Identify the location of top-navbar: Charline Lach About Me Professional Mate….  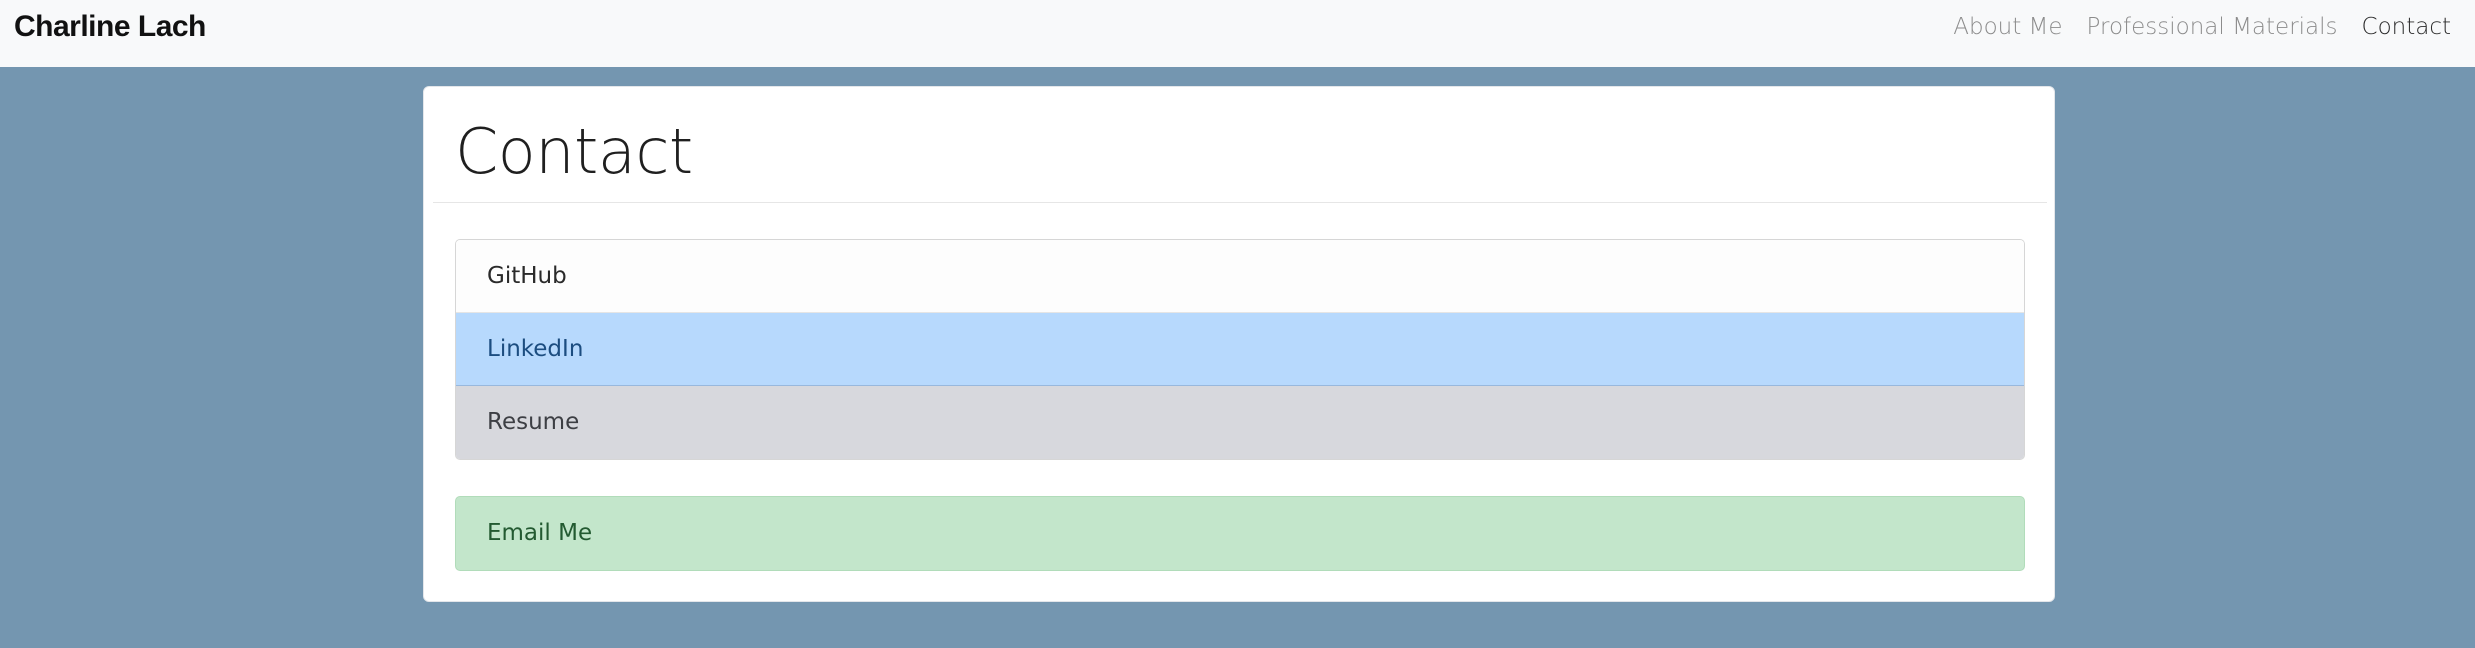
(1237, 33).